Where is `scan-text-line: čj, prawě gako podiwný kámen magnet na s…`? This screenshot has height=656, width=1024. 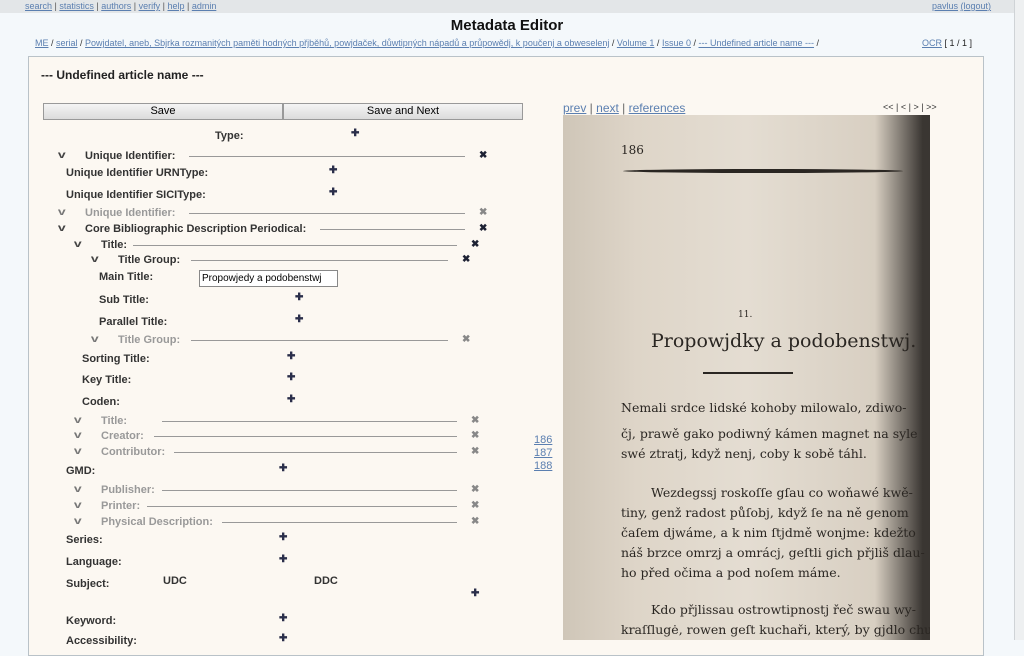 scan-text-line: čj, prawě gako podiwný kámen magnet na s… is located at coordinates (769, 433).